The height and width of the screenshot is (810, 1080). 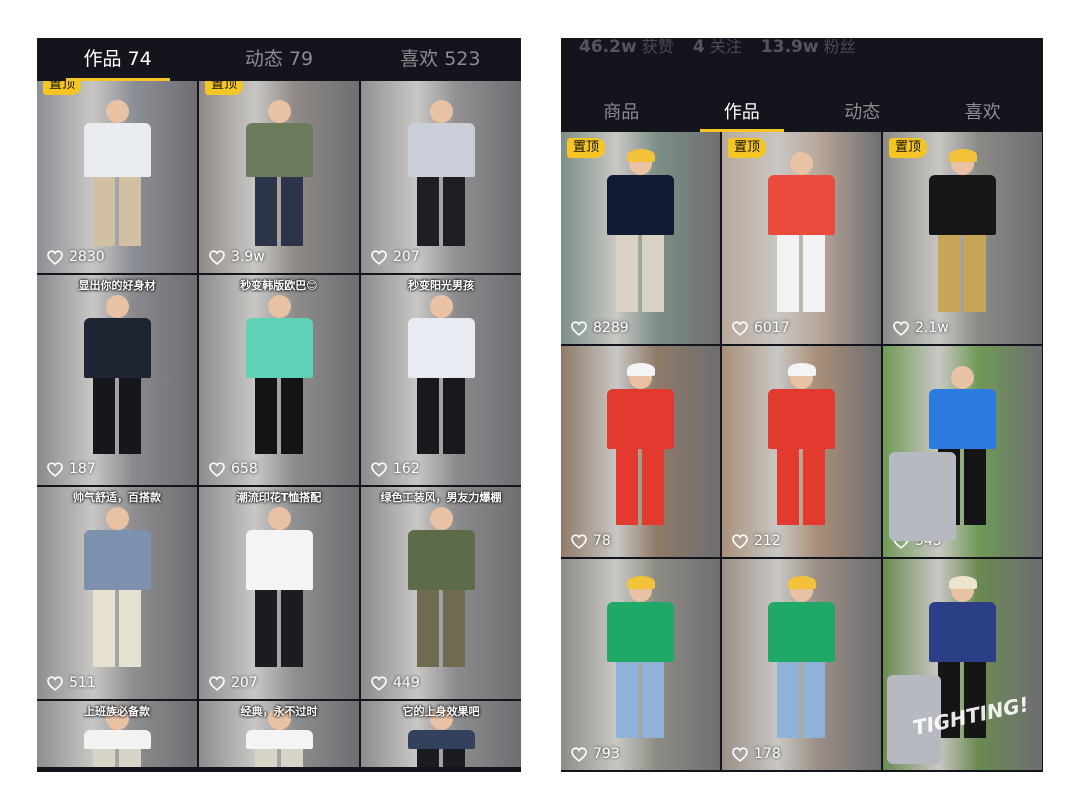 I want to click on video-caption: 帅气舒适，百搭款, so click(x=117, y=497).